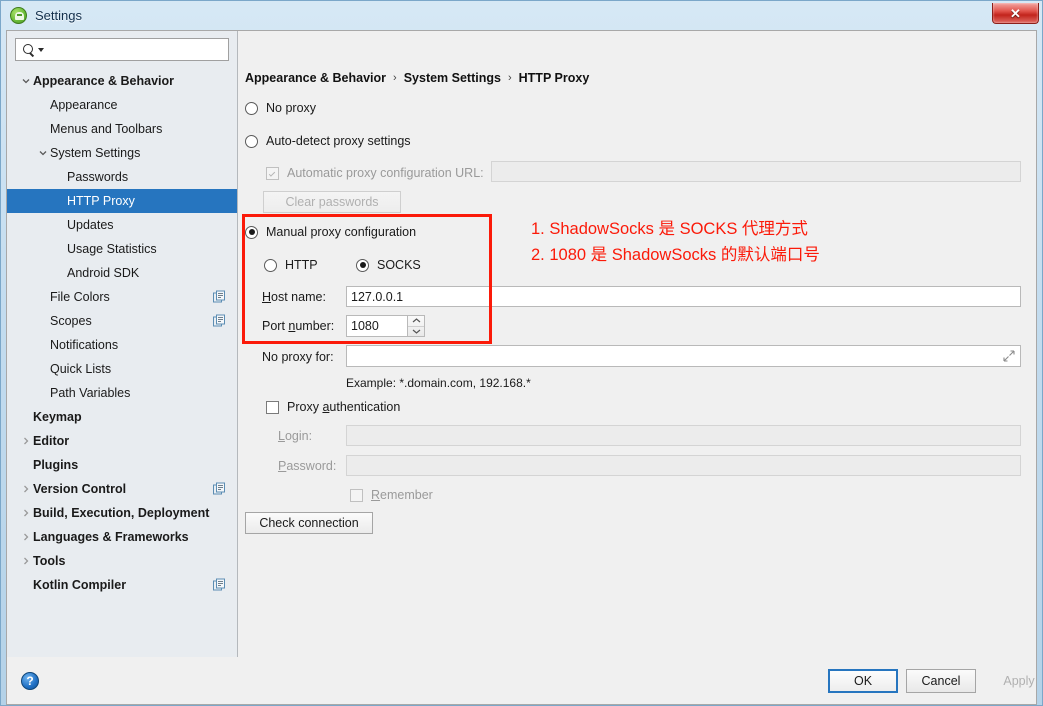 This screenshot has width=1043, height=706. What do you see at coordinates (122, 465) in the screenshot?
I see `sidebar-item-plugins: Plugins` at bounding box center [122, 465].